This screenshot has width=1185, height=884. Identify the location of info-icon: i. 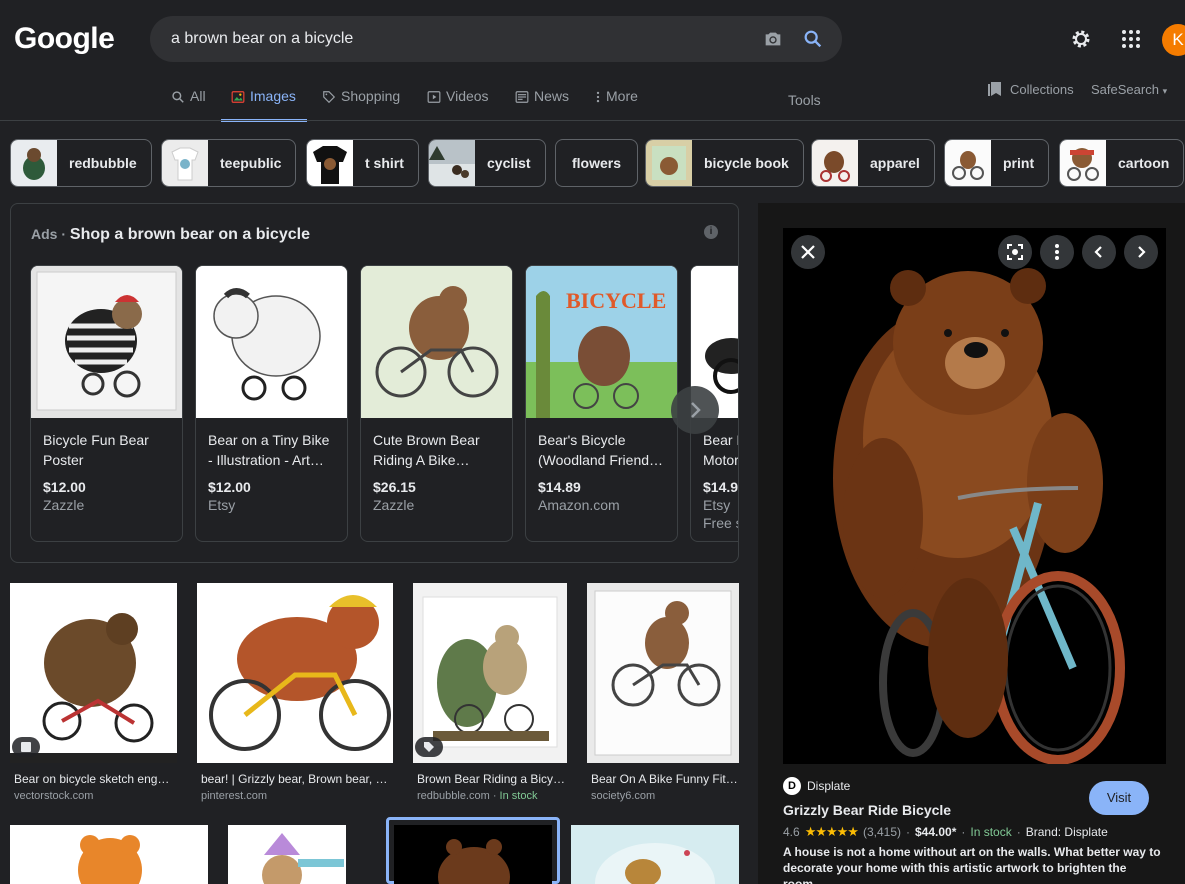
(711, 232).